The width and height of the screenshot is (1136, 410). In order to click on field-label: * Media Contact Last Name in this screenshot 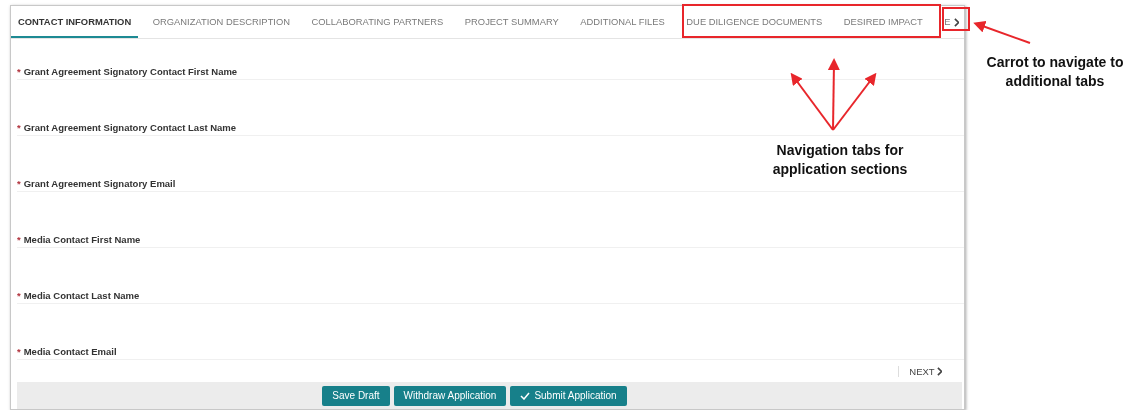, I will do `click(490, 296)`.